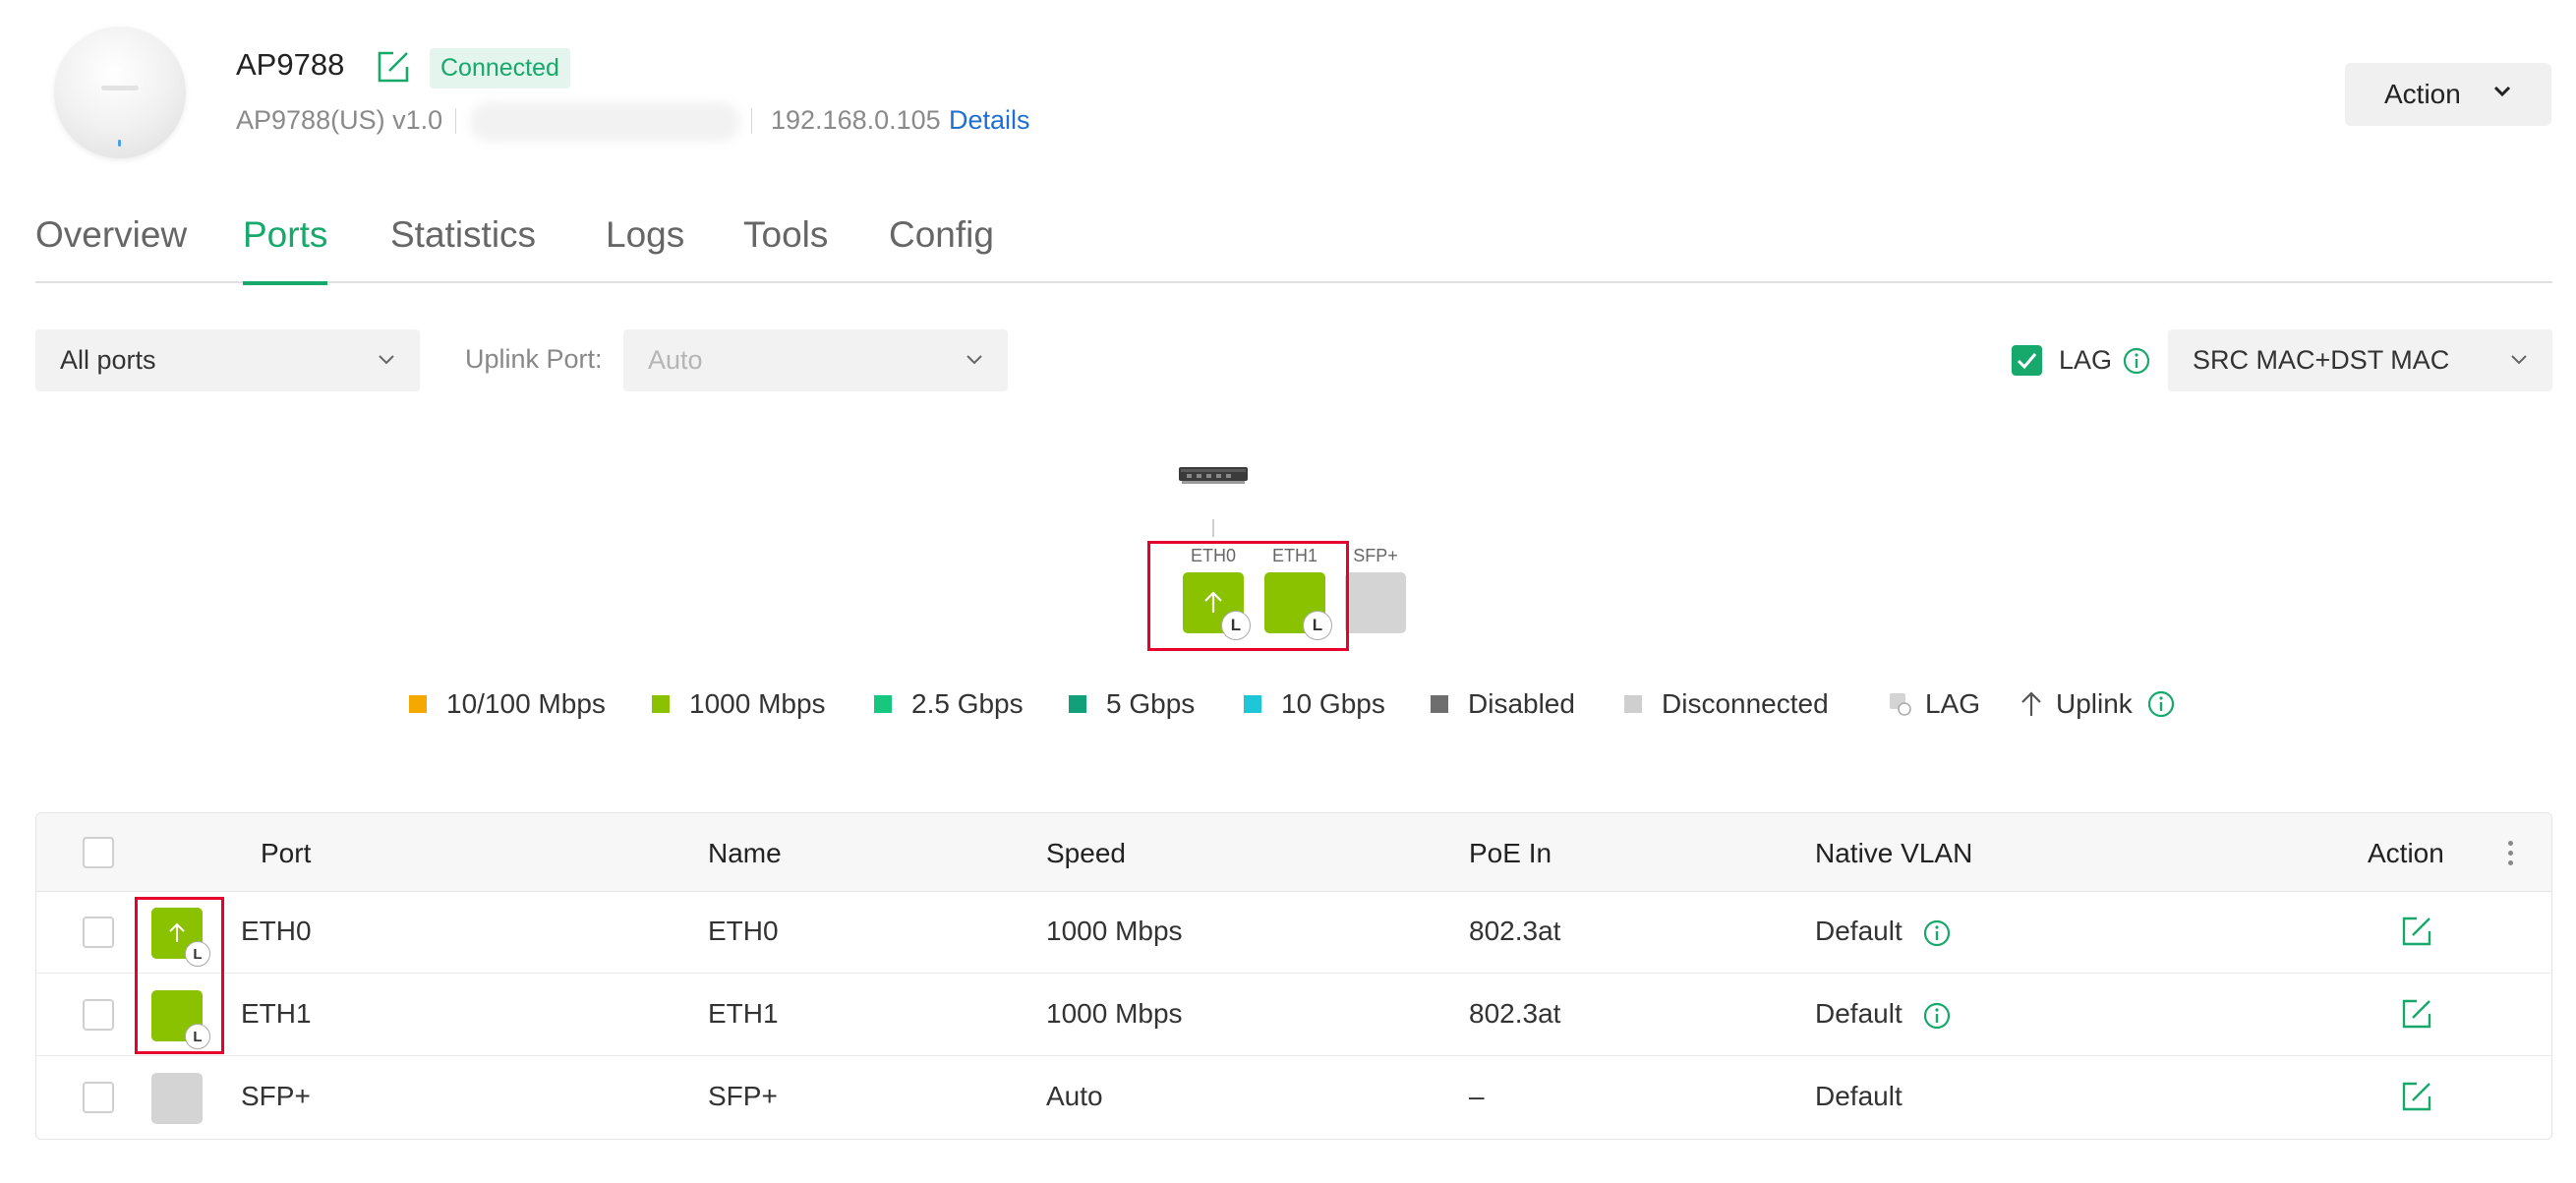  I want to click on legend-item: Disabled, so click(1503, 704).